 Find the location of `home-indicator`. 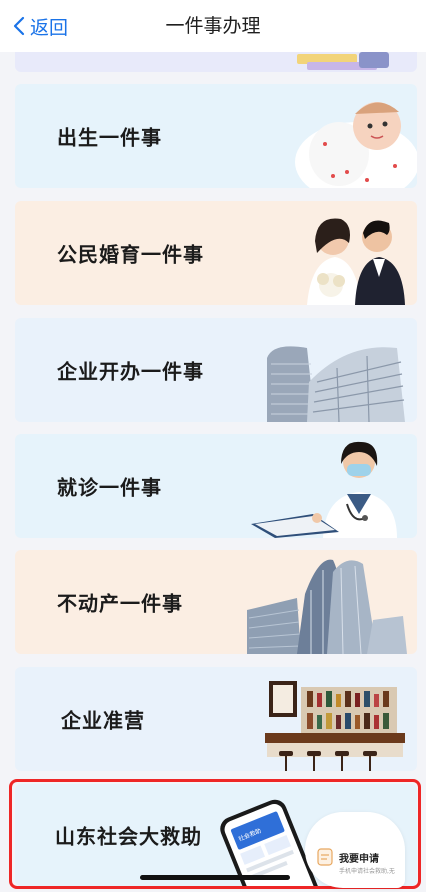

home-indicator is located at coordinates (215, 877).